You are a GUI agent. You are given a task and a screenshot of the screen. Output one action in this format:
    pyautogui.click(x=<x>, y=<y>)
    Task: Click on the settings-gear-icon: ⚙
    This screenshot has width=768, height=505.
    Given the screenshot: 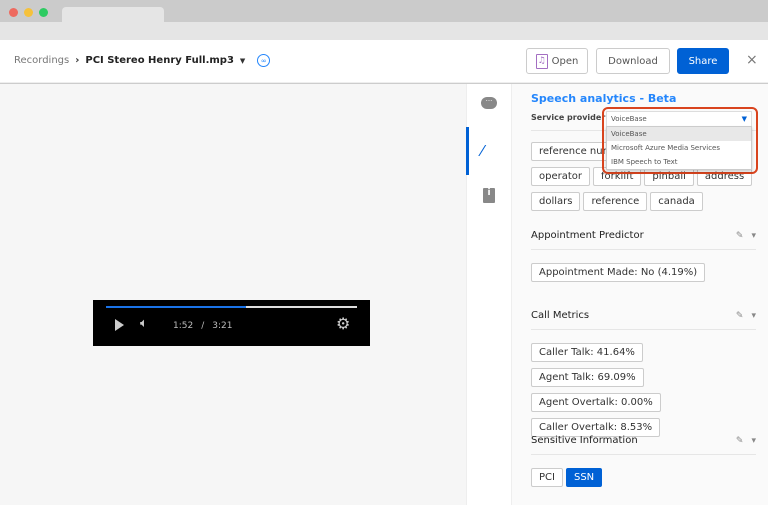 What is the action you would take?
    pyautogui.click(x=343, y=323)
    